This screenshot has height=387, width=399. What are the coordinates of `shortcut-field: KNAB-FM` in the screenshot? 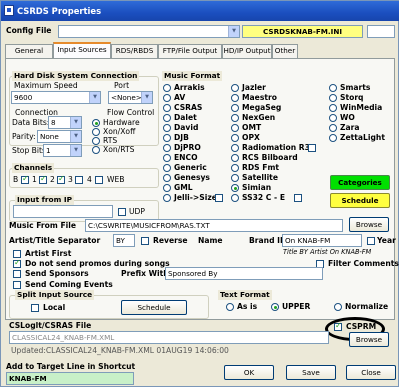 It's located at (70, 378).